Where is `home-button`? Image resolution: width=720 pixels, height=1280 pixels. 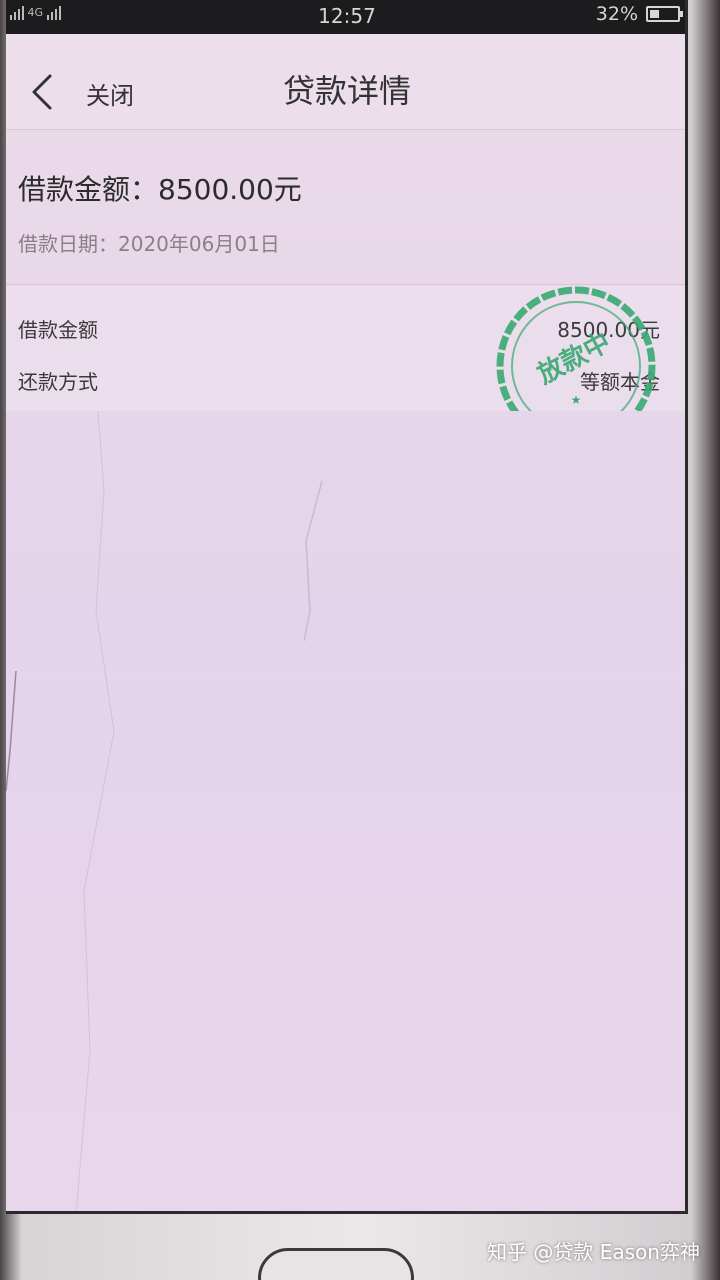 home-button is located at coordinates (336, 1264).